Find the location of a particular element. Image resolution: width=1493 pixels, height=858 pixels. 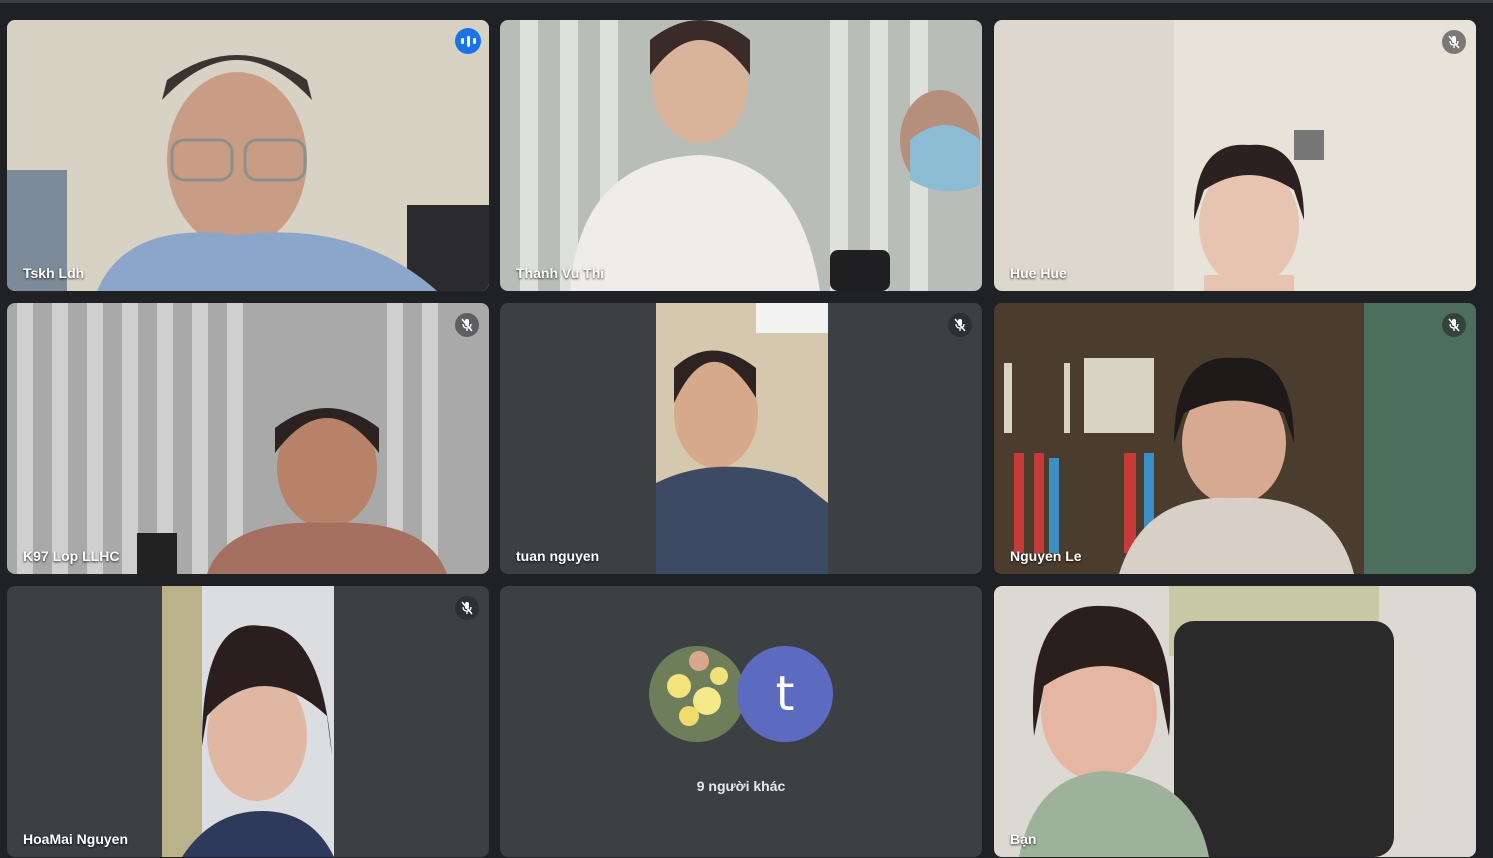

flower-avatar is located at coordinates (697, 694).